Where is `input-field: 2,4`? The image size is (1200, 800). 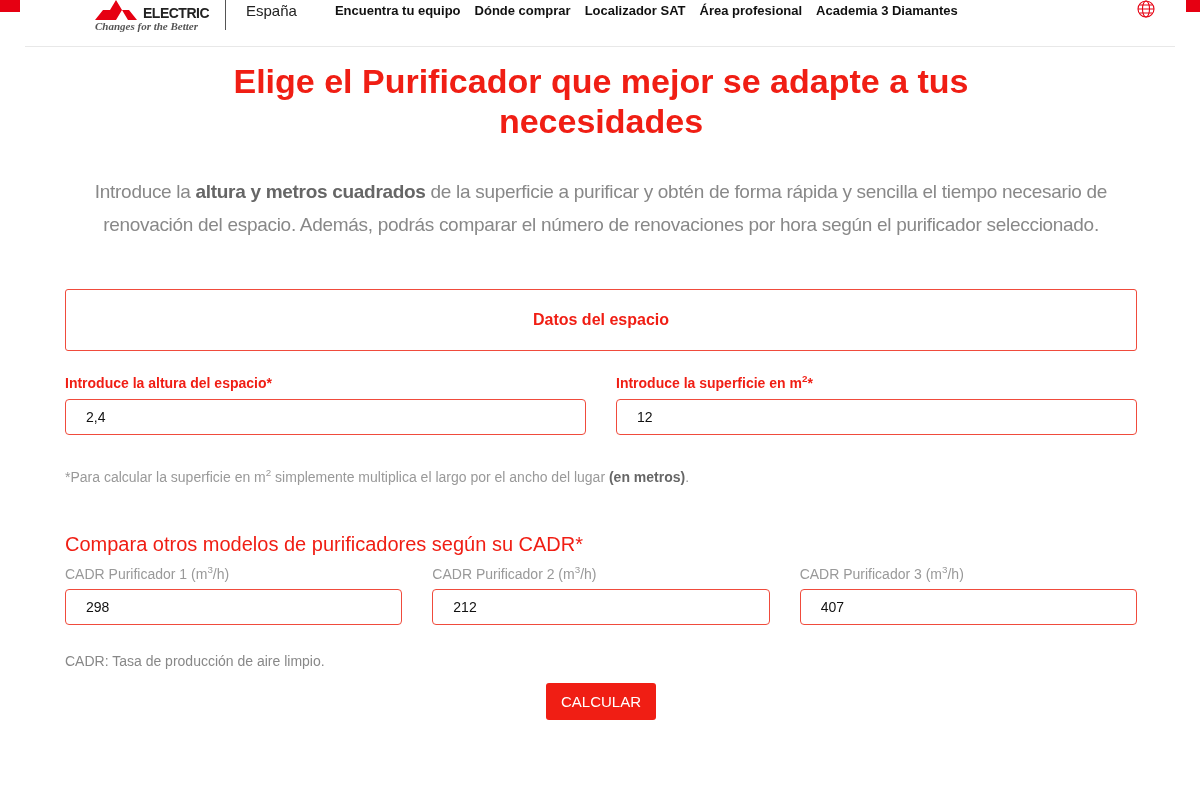 input-field: 2,4 is located at coordinates (325, 417).